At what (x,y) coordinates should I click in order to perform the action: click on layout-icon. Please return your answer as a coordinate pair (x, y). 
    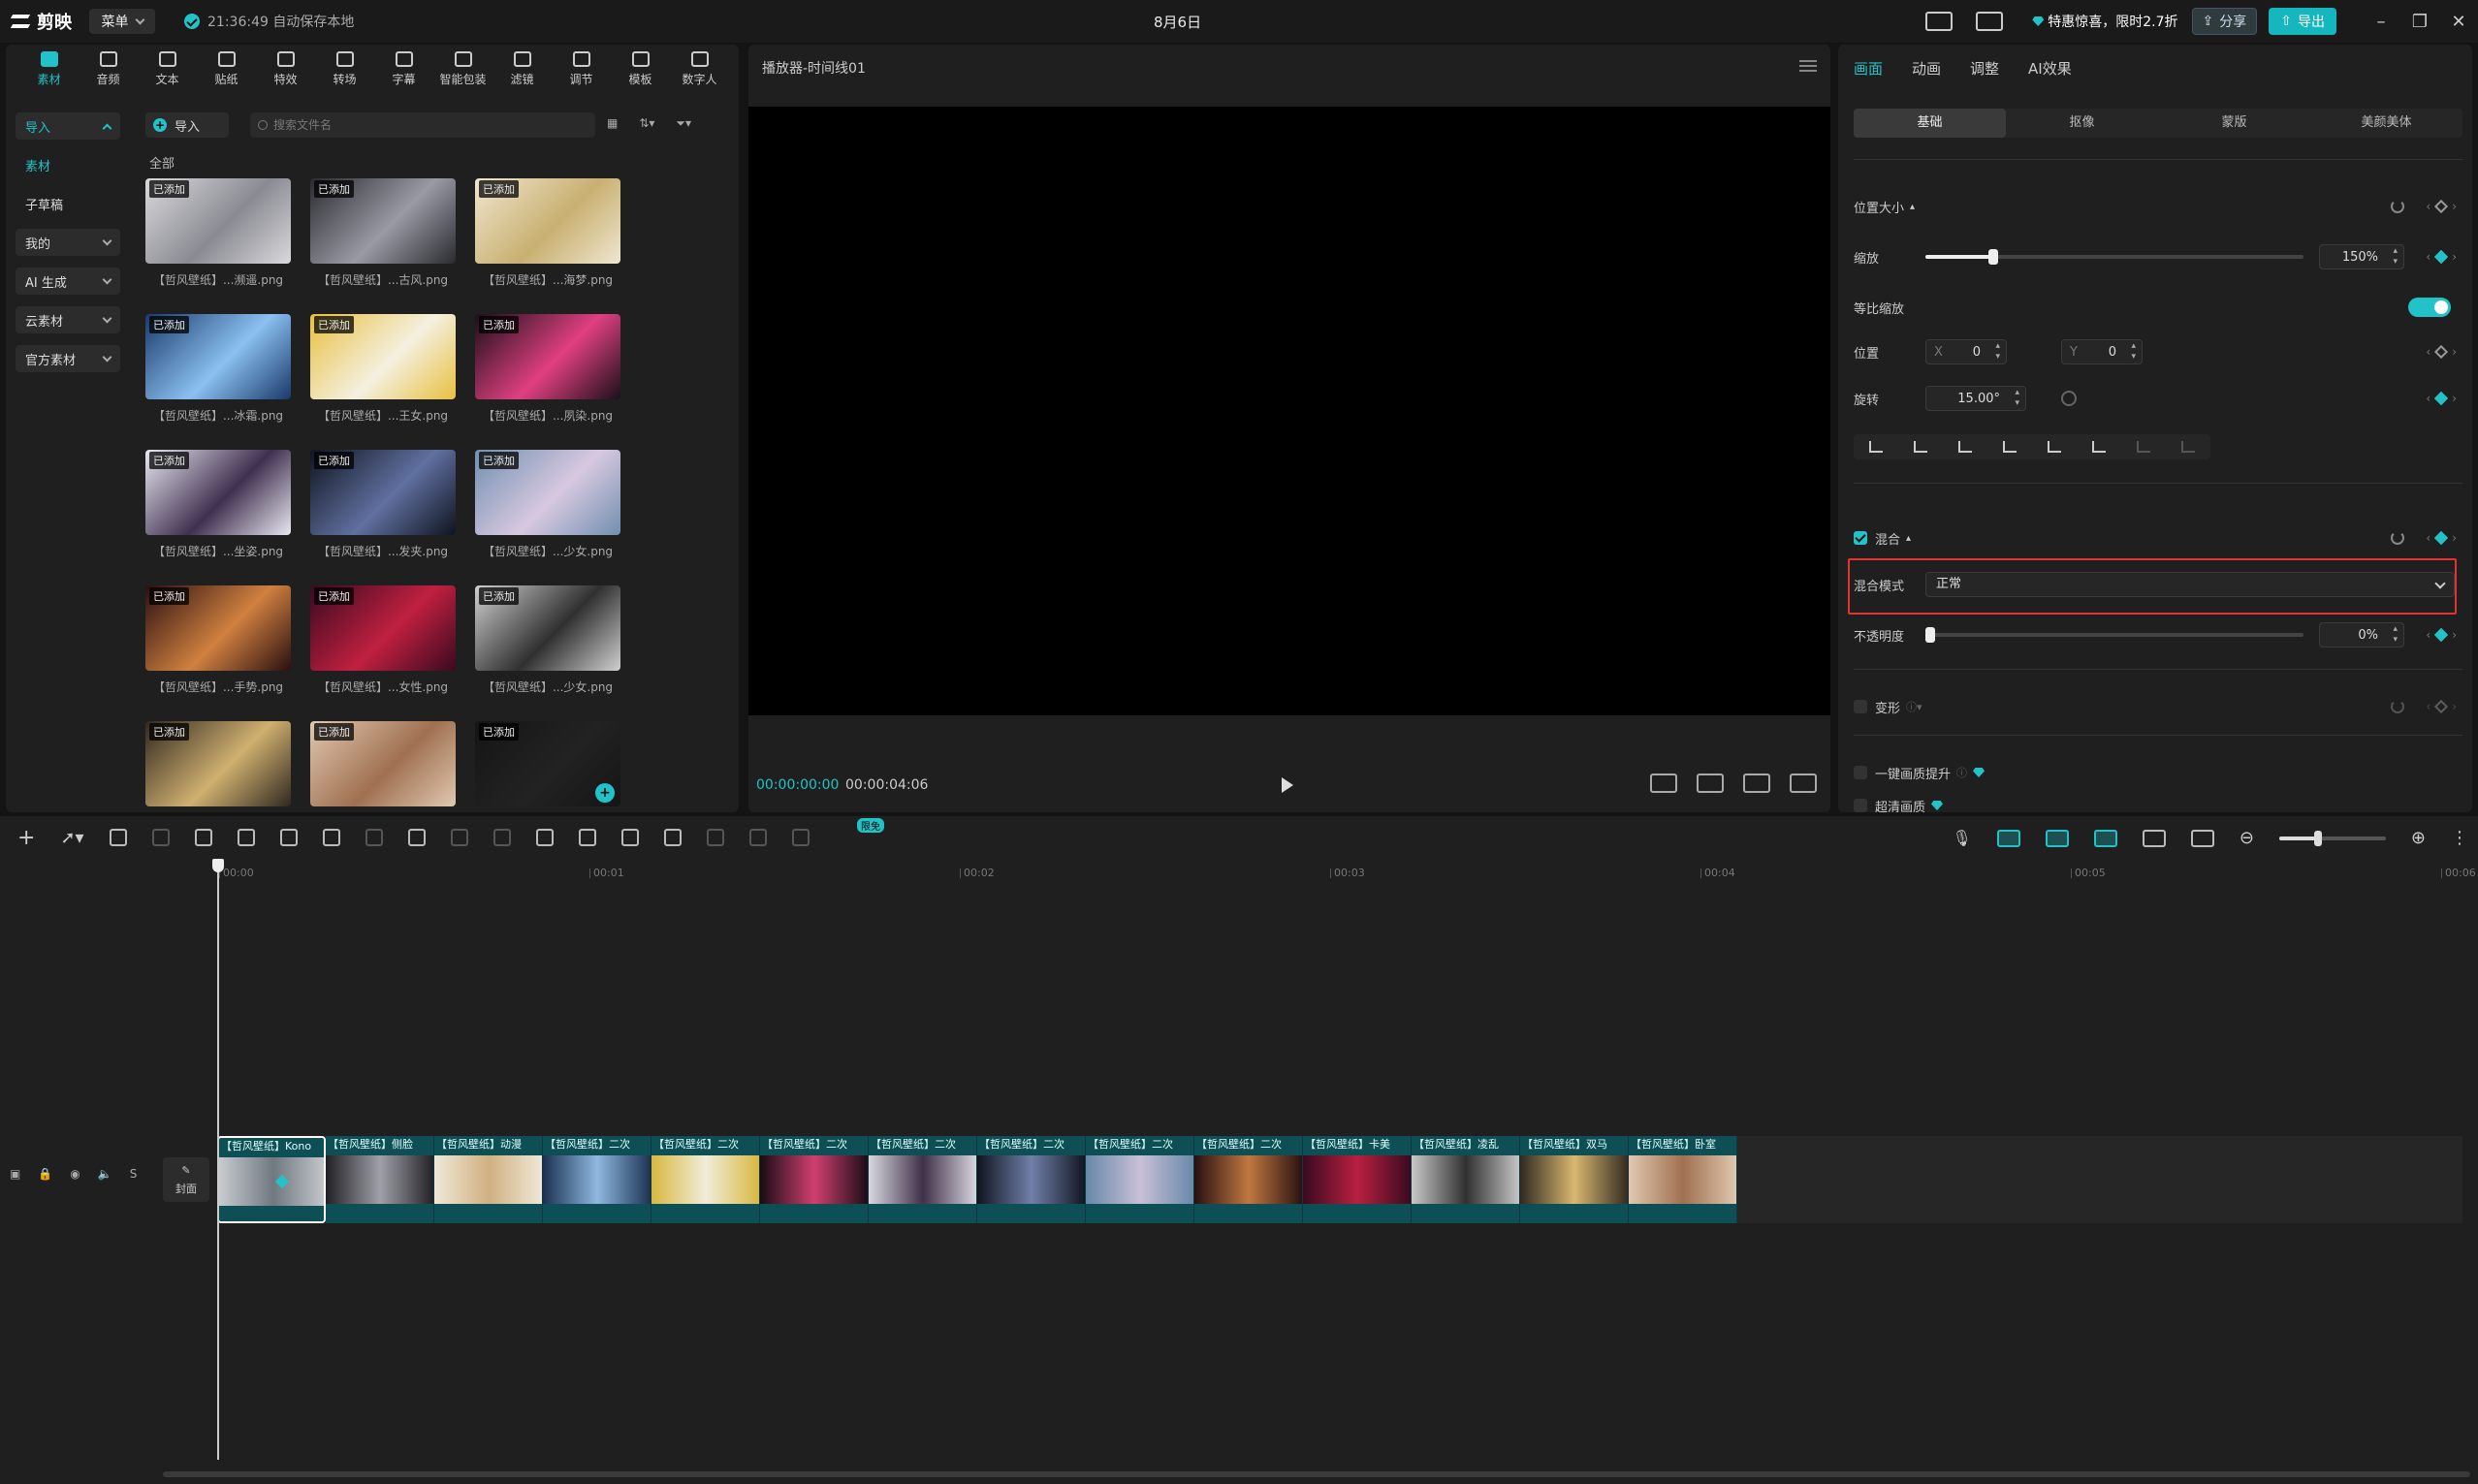
    Looking at the image, I should click on (1990, 22).